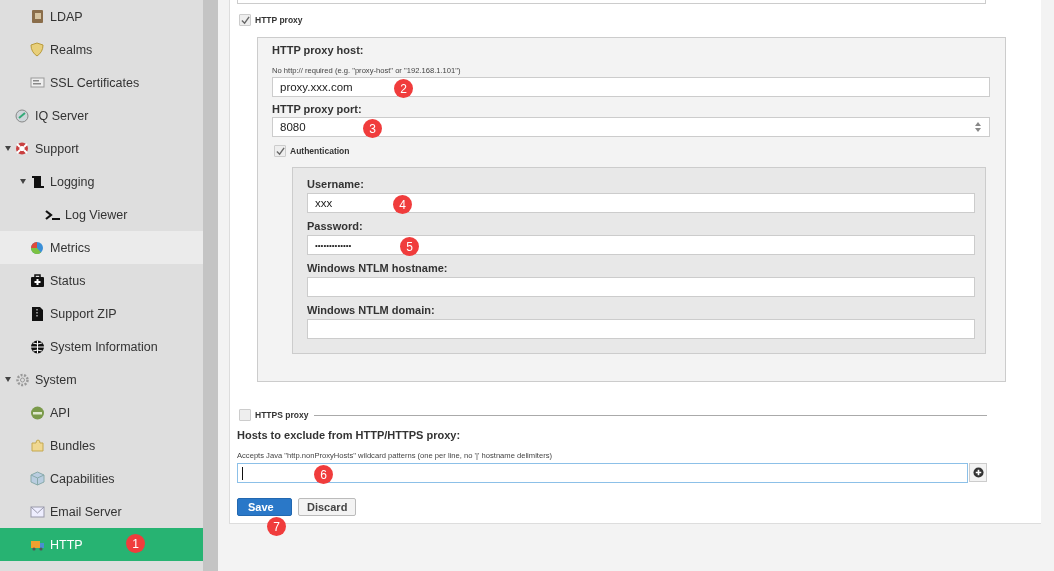  Describe the element at coordinates (37, 280) in the screenshot. I see `medical-kit-icon` at that location.